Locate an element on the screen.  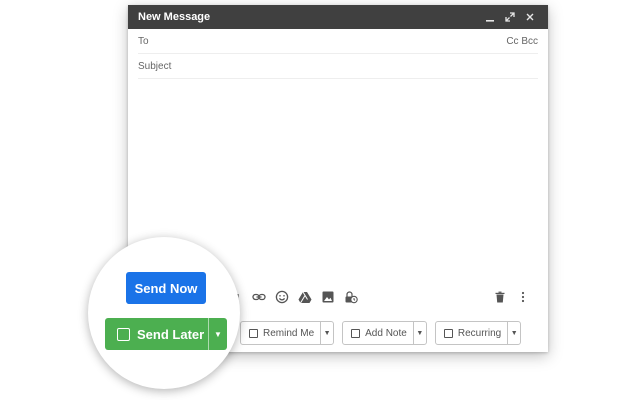
compose-titlebar: New Message is located at coordinates (338, 17).